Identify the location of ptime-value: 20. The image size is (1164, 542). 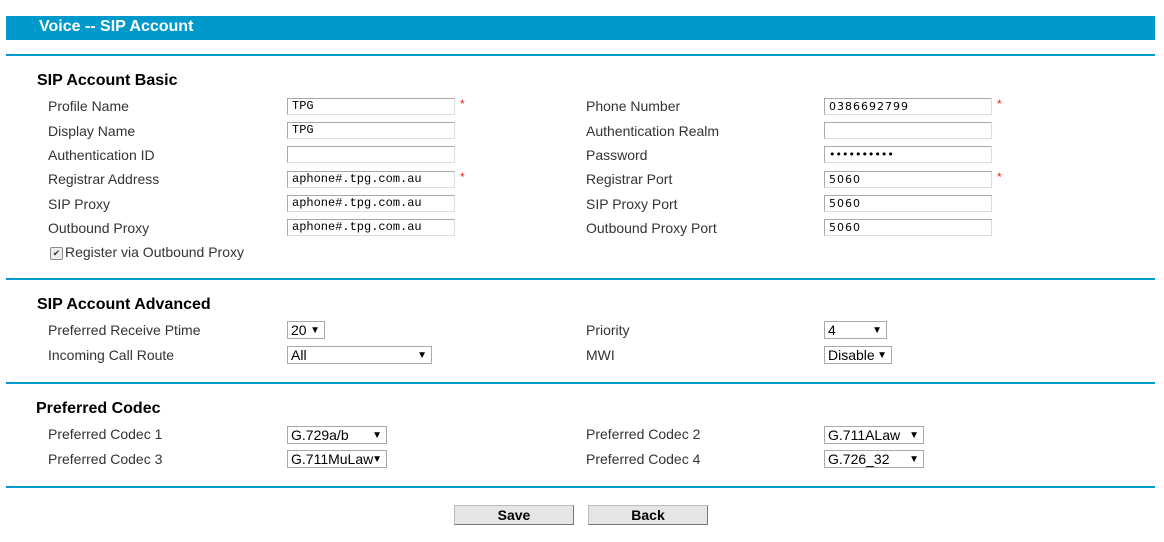
(299, 330).